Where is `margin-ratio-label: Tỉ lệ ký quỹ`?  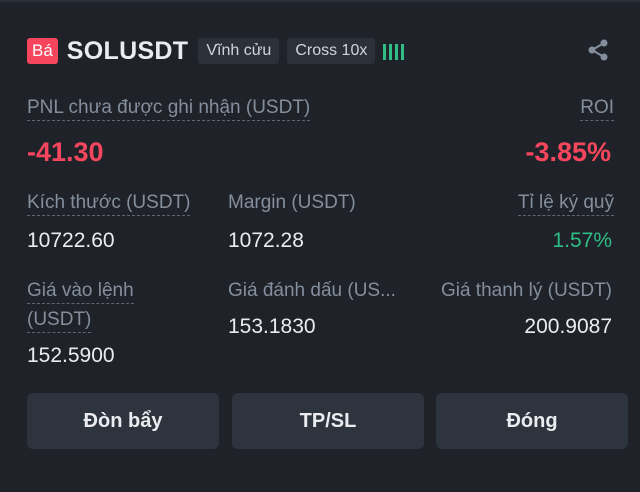 margin-ratio-label: Tỉ lệ ký quỹ is located at coordinates (565, 203).